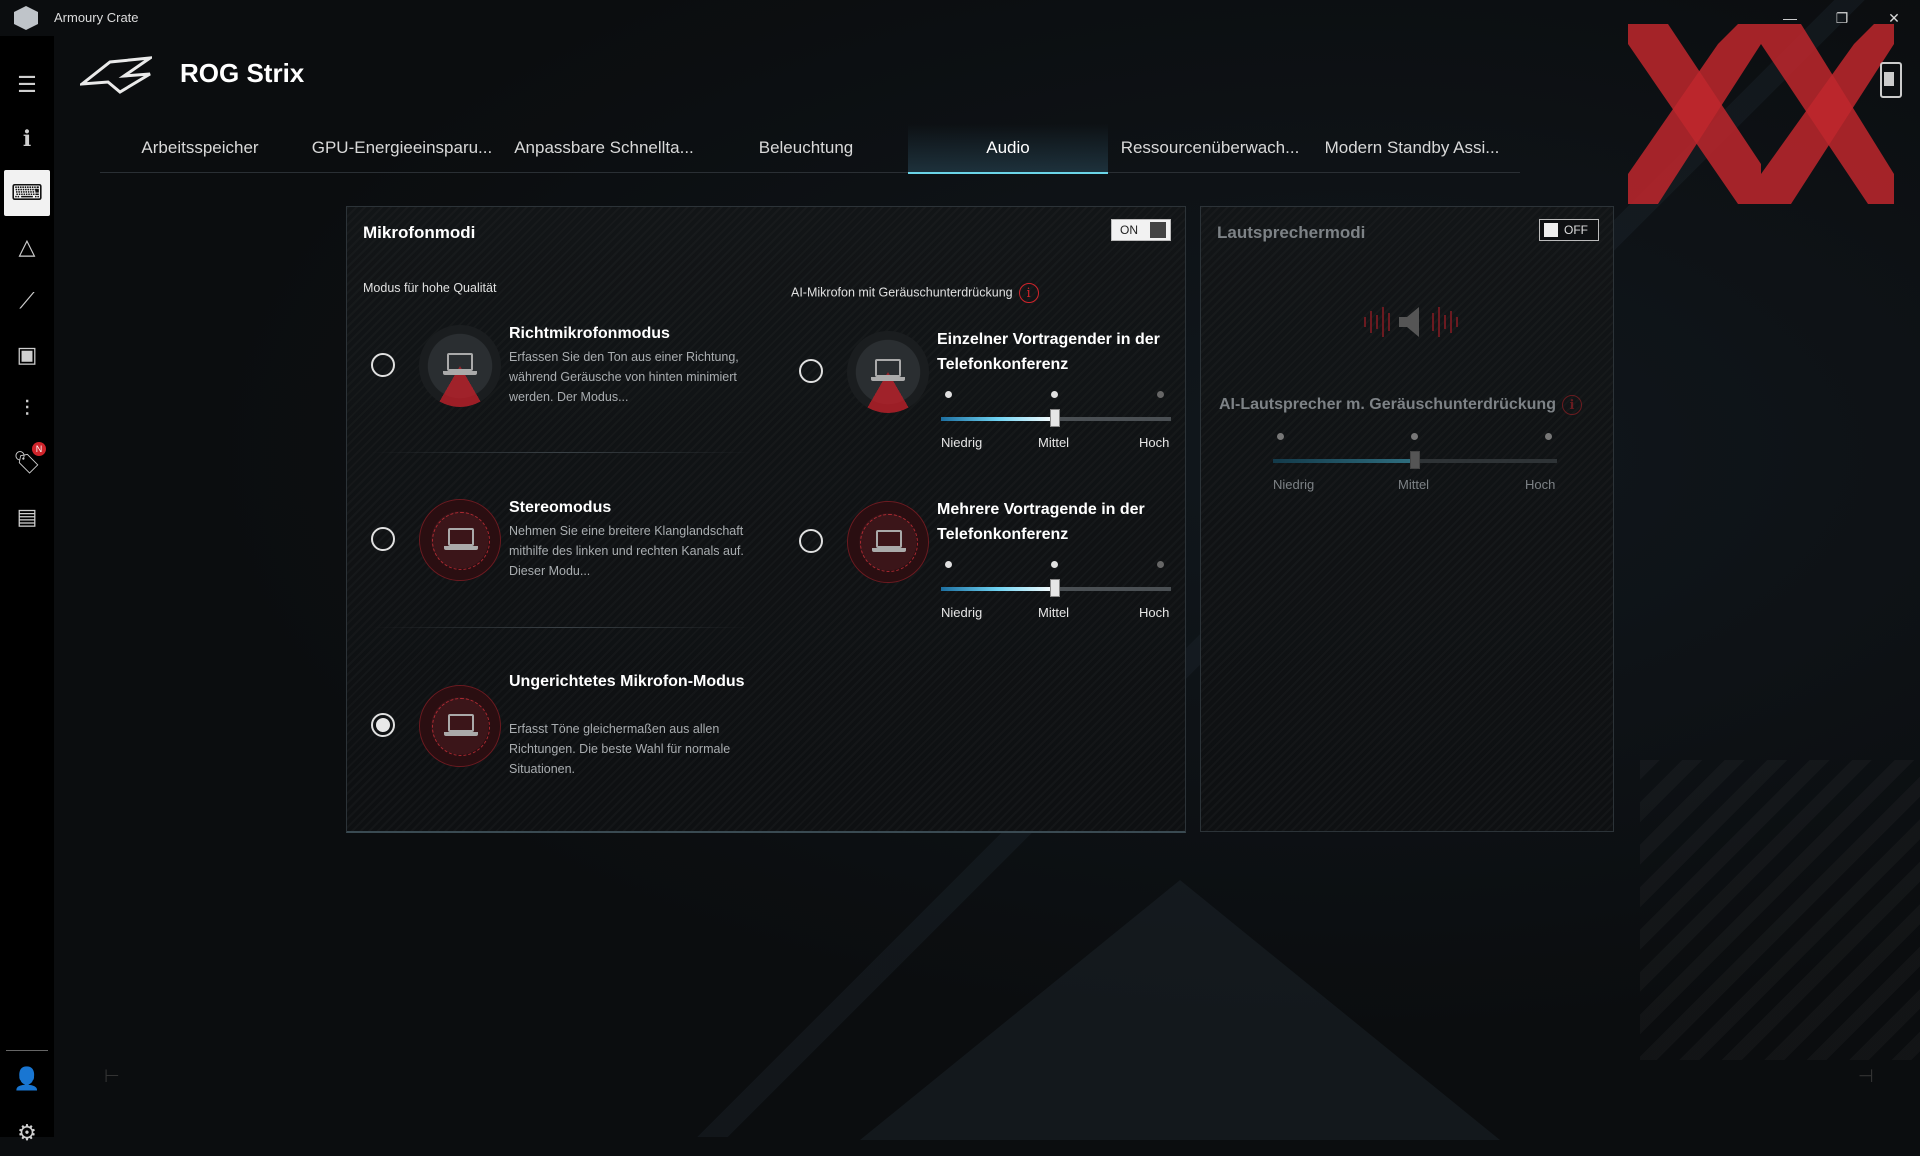 This screenshot has width=1920, height=1156. Describe the element at coordinates (242, 73) in the screenshot. I see `product-title: ROG Strix` at that location.